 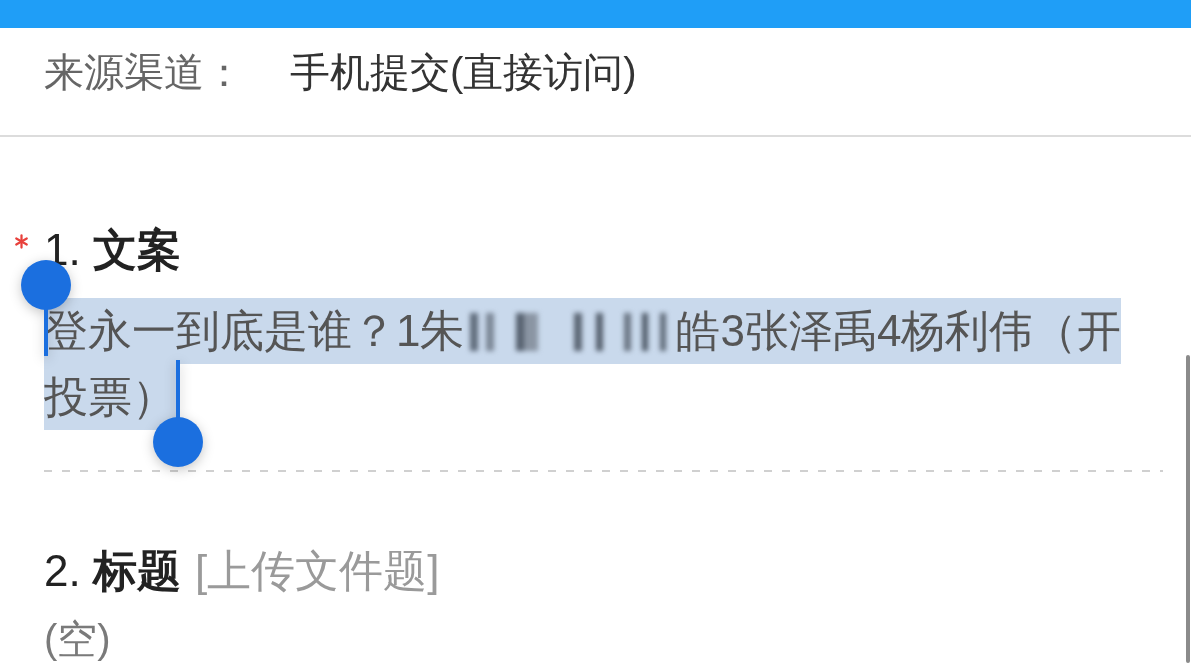 What do you see at coordinates (899, 331) in the screenshot?
I see `answer-text: 皓3张泽禹4杨利伟（开` at bounding box center [899, 331].